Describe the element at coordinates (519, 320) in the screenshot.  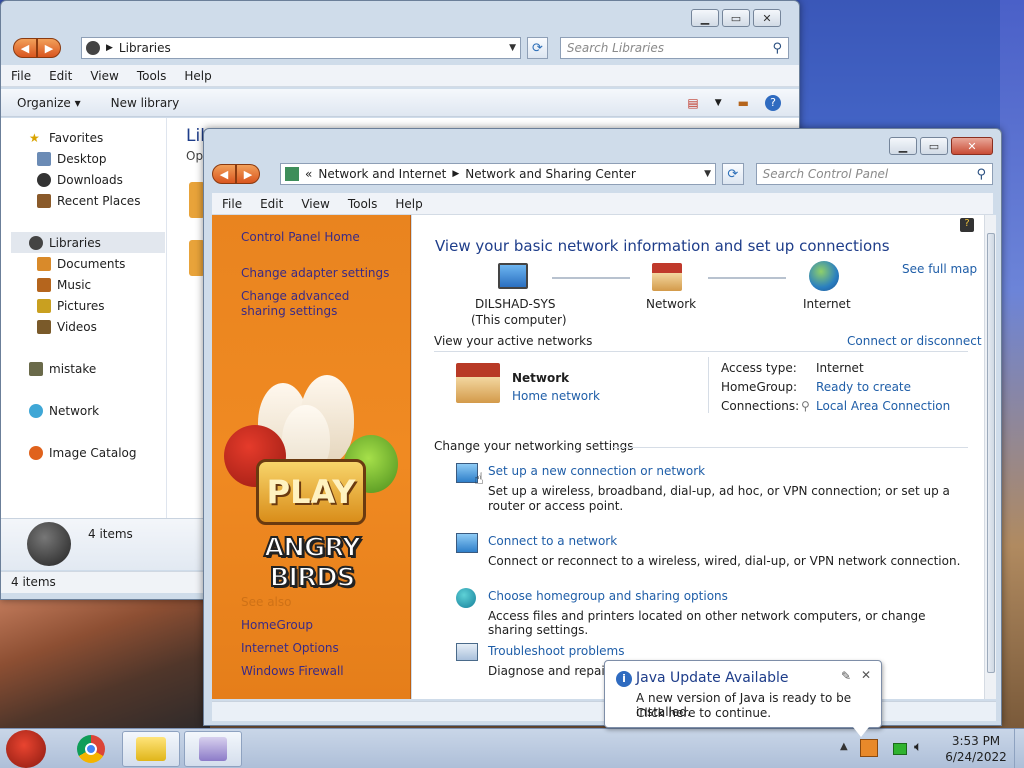
I see `computer-subtitle: (This computer)` at that location.